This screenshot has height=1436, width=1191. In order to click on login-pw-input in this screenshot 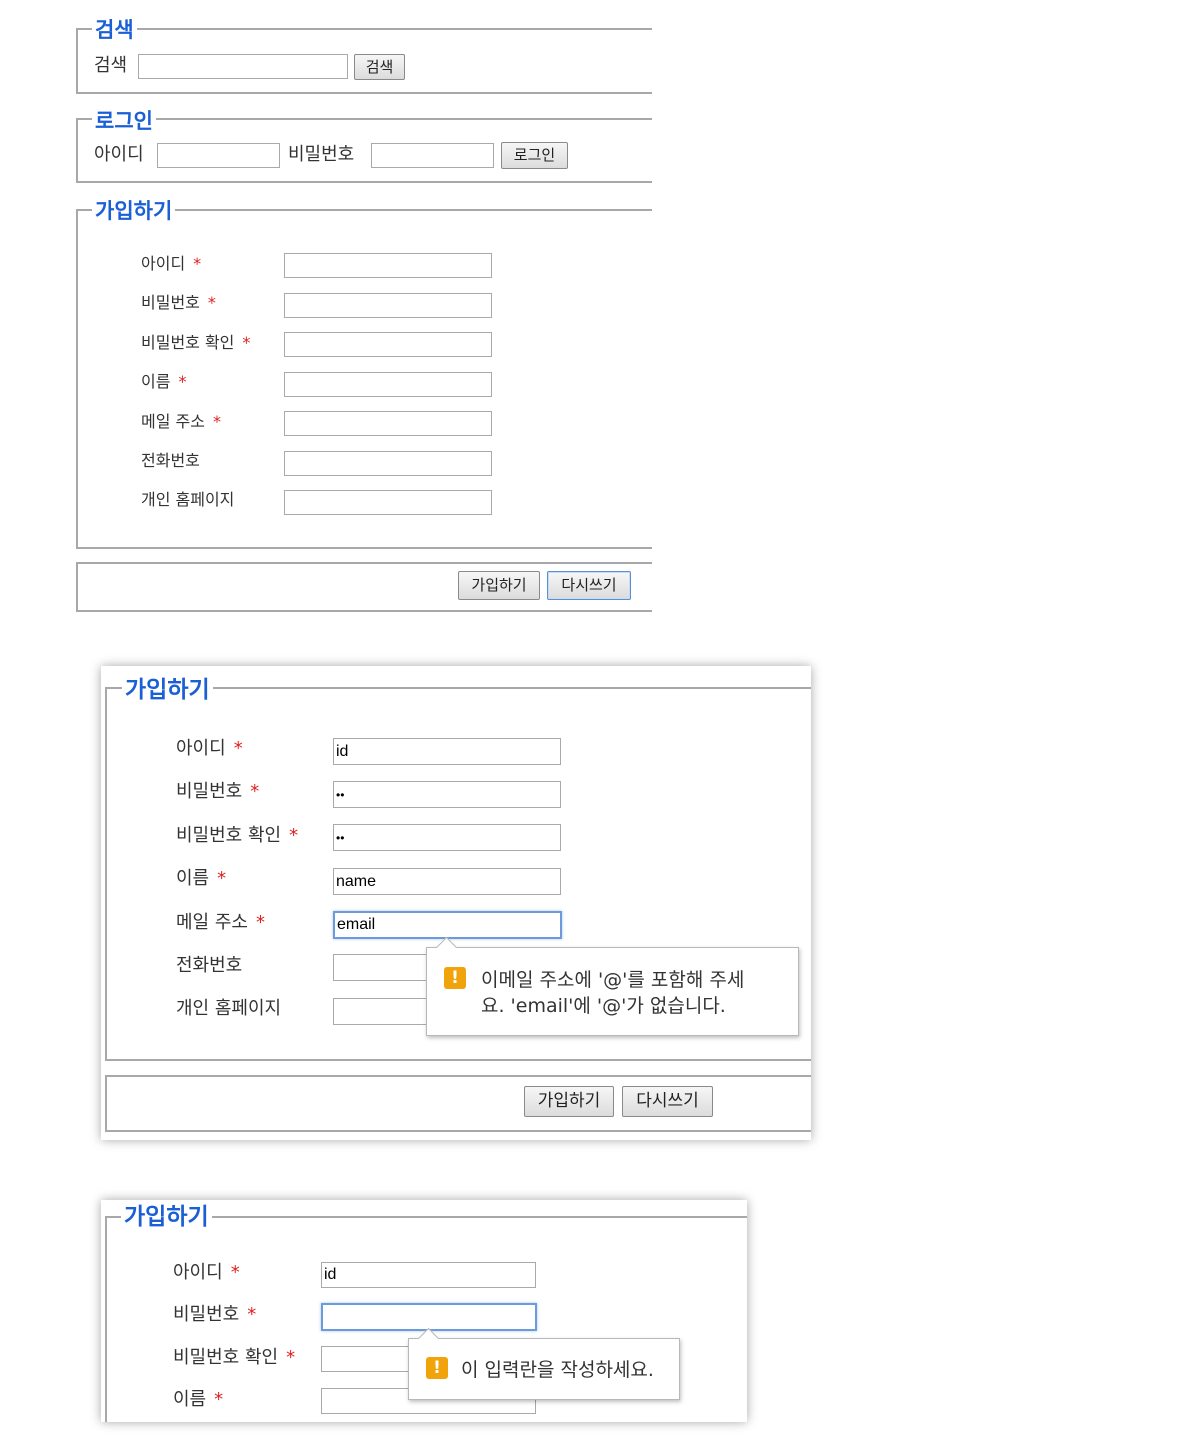, I will do `click(432, 155)`.